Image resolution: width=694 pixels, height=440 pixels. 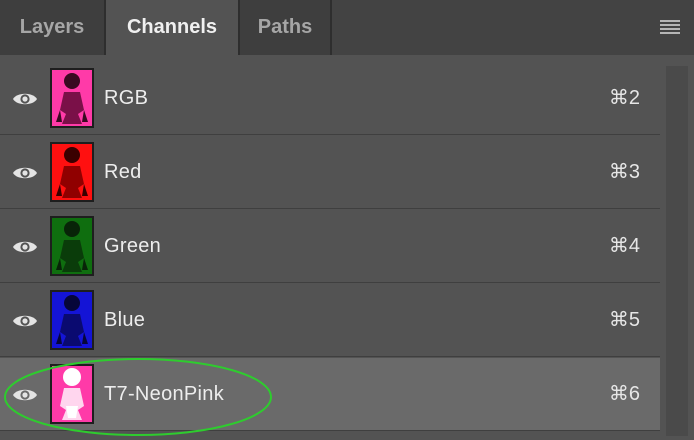 I want to click on tab-bar: Layers Channels Paths, so click(x=347, y=27).